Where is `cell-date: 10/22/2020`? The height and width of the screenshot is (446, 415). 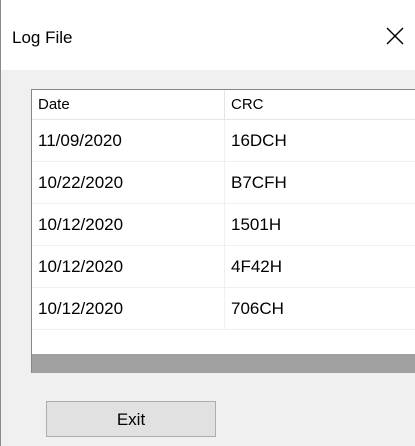 cell-date: 10/22/2020 is located at coordinates (128, 182).